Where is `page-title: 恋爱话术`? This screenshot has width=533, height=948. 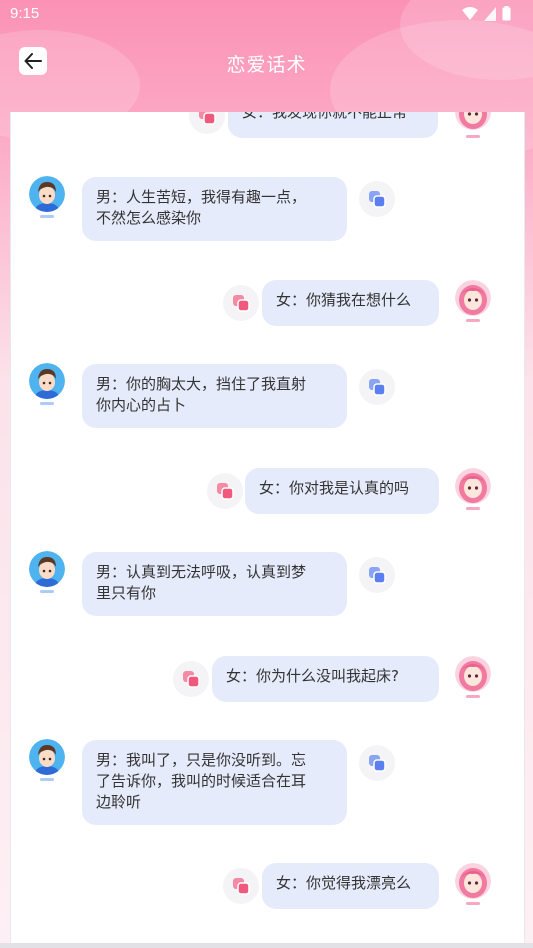
page-title: 恋爱话术 is located at coordinates (266, 65).